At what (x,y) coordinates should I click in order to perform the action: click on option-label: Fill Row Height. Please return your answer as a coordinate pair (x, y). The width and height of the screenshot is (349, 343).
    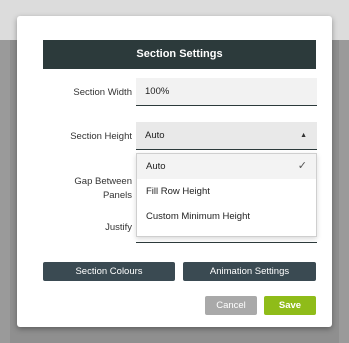
    Looking at the image, I should click on (178, 191).